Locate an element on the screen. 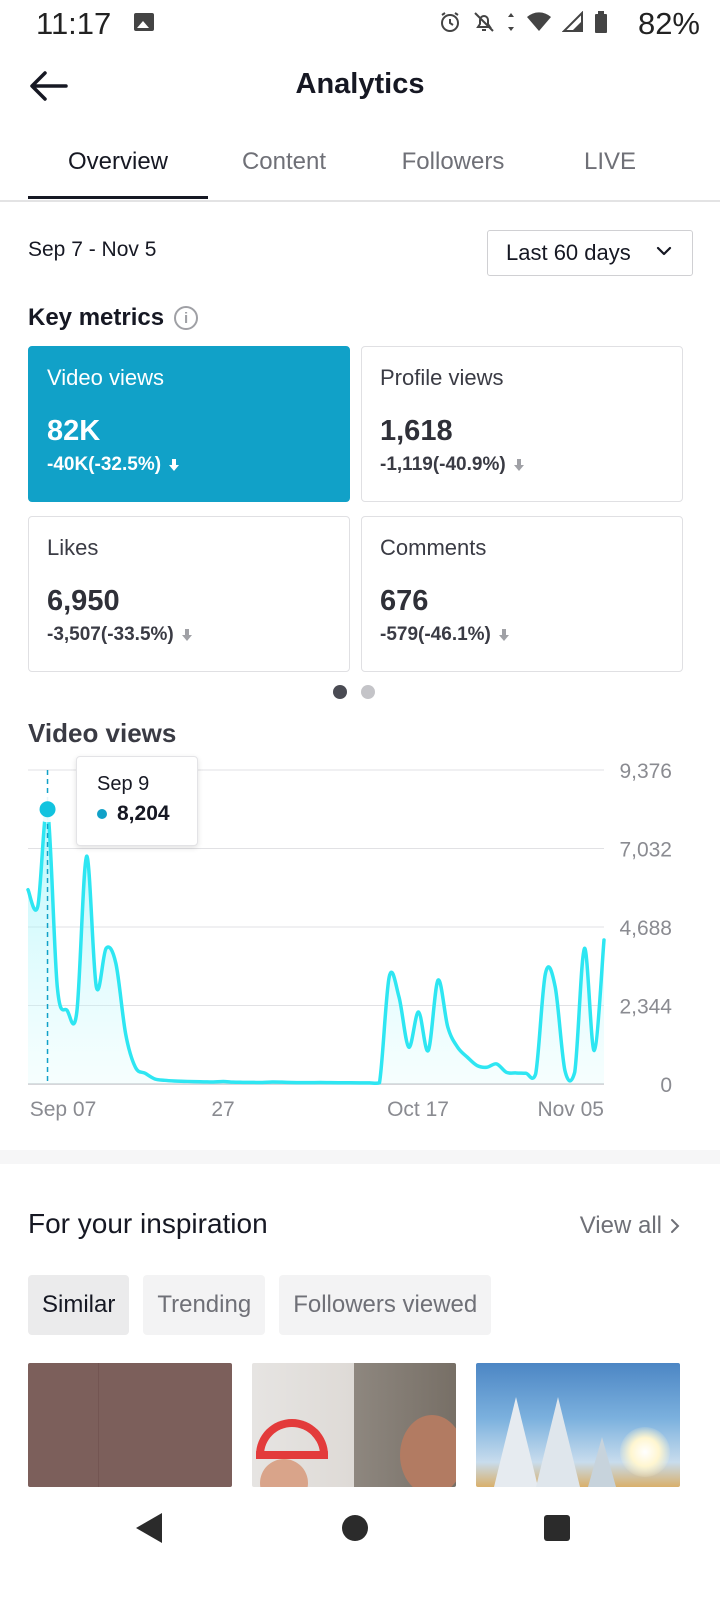 The image size is (720, 1600). metric-change: -1,119(-40.9%) is located at coordinates (531, 465).